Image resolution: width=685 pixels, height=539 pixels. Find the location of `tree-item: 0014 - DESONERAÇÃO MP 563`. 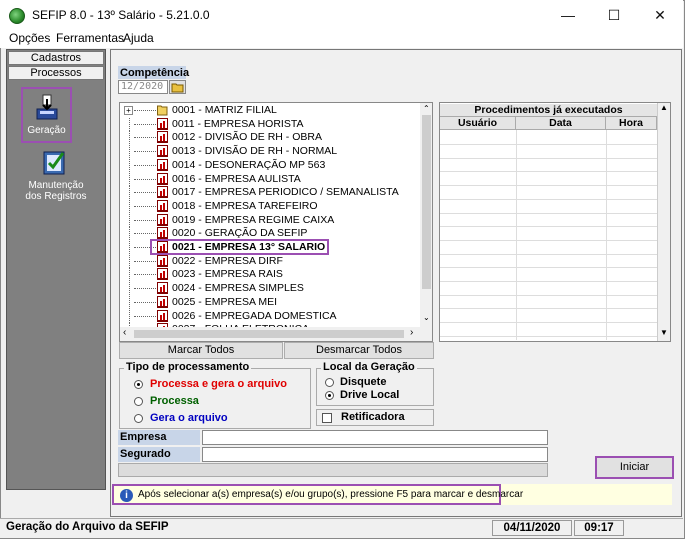

tree-item: 0014 - DESONERAÇÃO MP 563 is located at coordinates (270, 165).